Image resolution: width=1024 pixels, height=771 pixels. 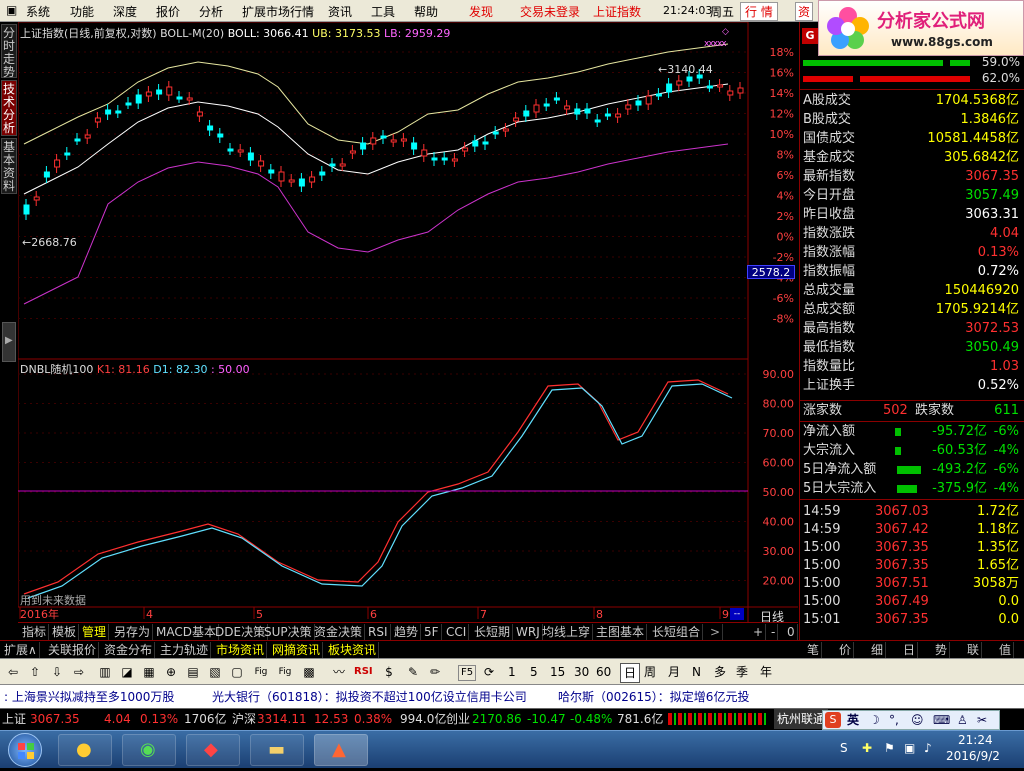 What do you see at coordinates (489, 672) in the screenshot?
I see `refresh-icon: ⟳` at bounding box center [489, 672].